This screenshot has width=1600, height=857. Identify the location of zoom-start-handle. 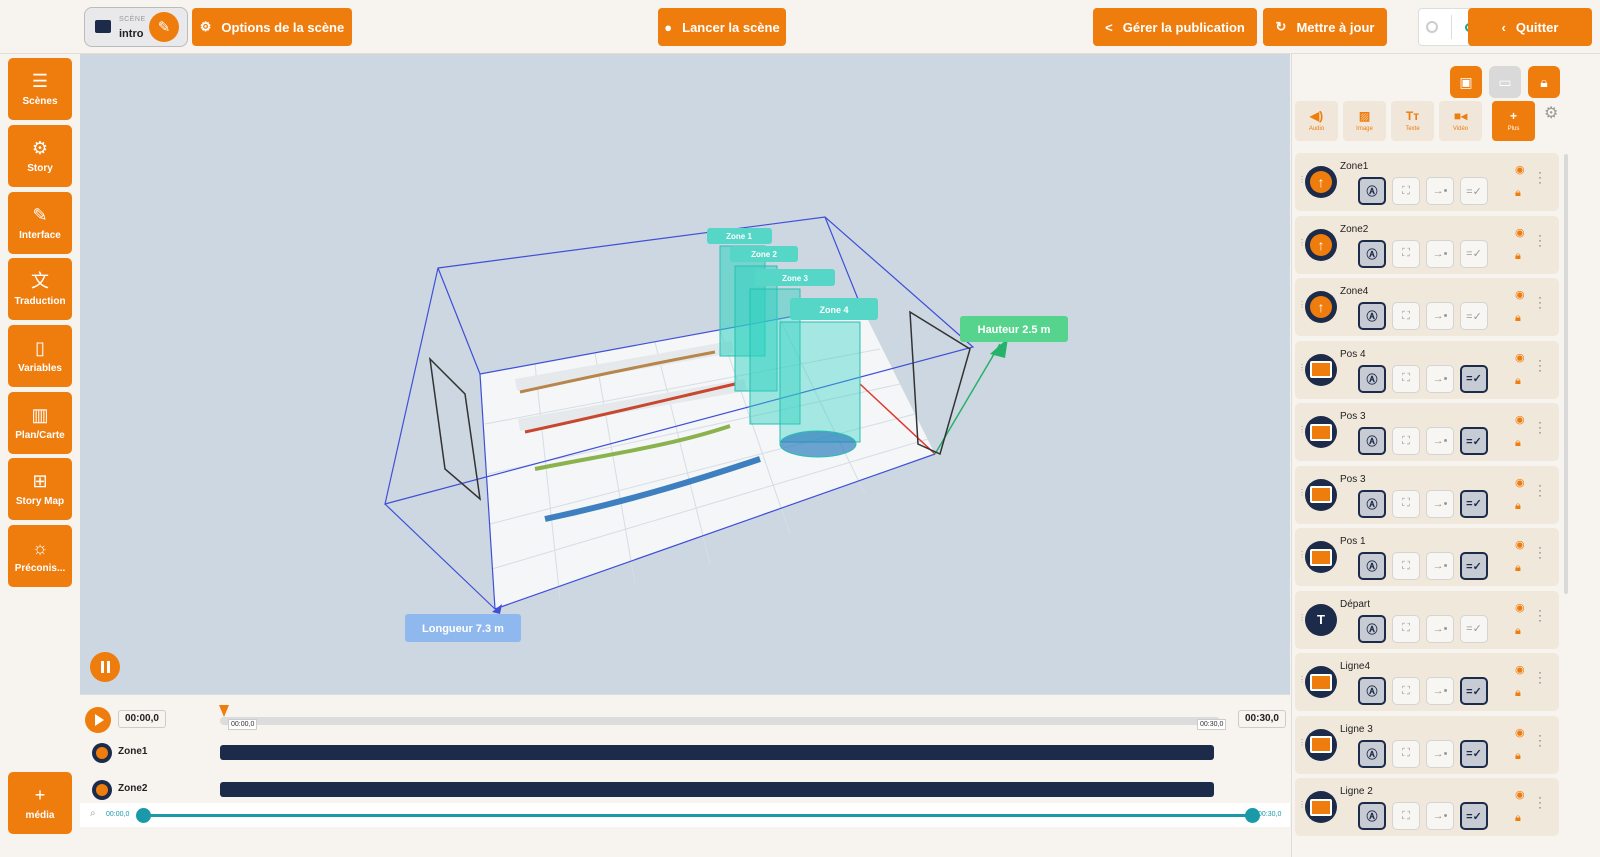
(143, 815).